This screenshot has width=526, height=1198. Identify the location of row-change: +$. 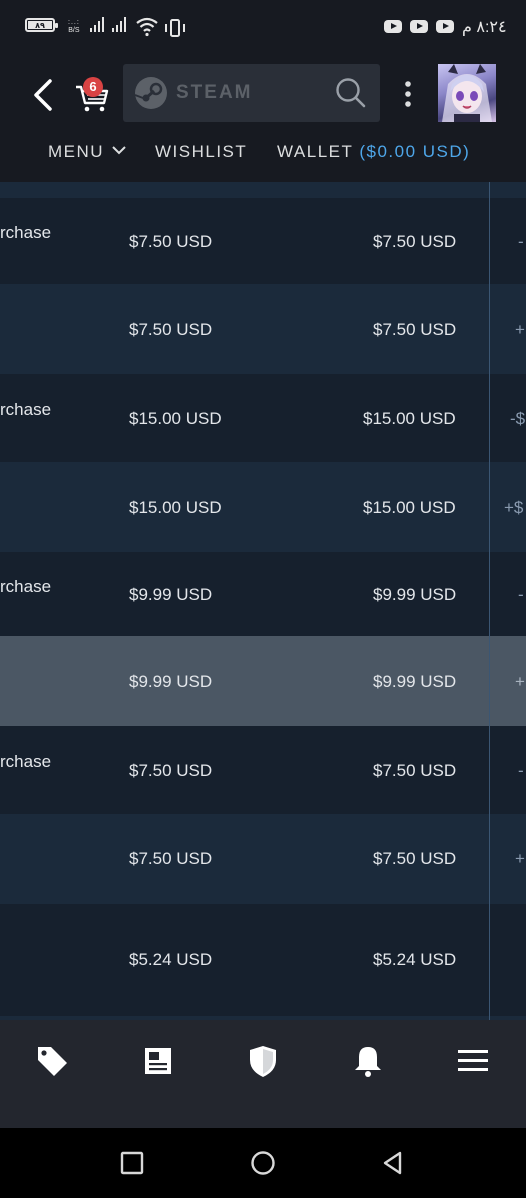
(514, 507).